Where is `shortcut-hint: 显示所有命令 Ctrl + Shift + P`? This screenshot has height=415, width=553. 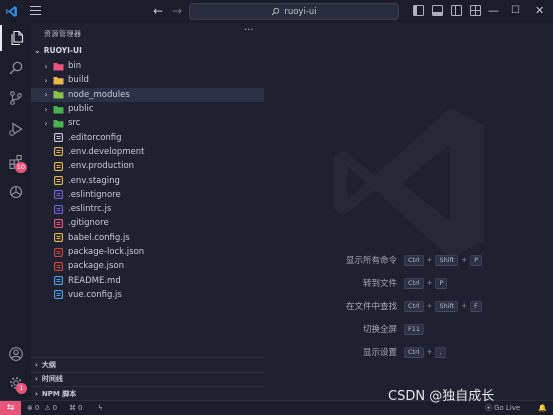
shortcut-hint: 显示所有命令 Ctrl + Shift + P is located at coordinates (408, 260).